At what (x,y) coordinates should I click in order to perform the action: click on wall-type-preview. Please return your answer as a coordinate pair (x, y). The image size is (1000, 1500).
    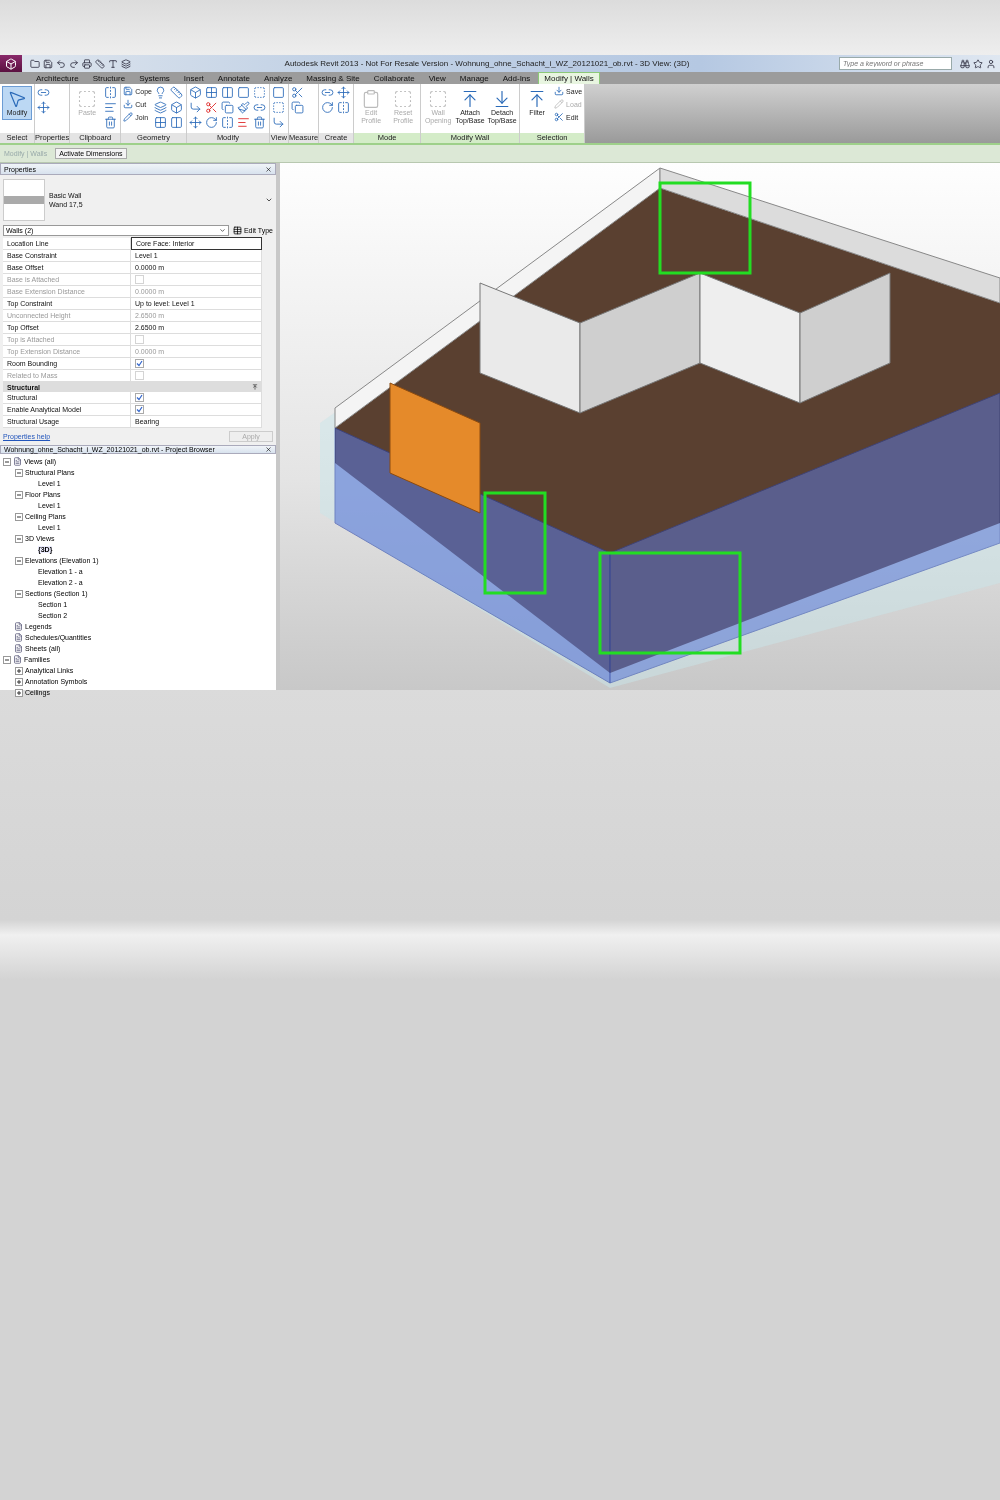
    Looking at the image, I should click on (24, 200).